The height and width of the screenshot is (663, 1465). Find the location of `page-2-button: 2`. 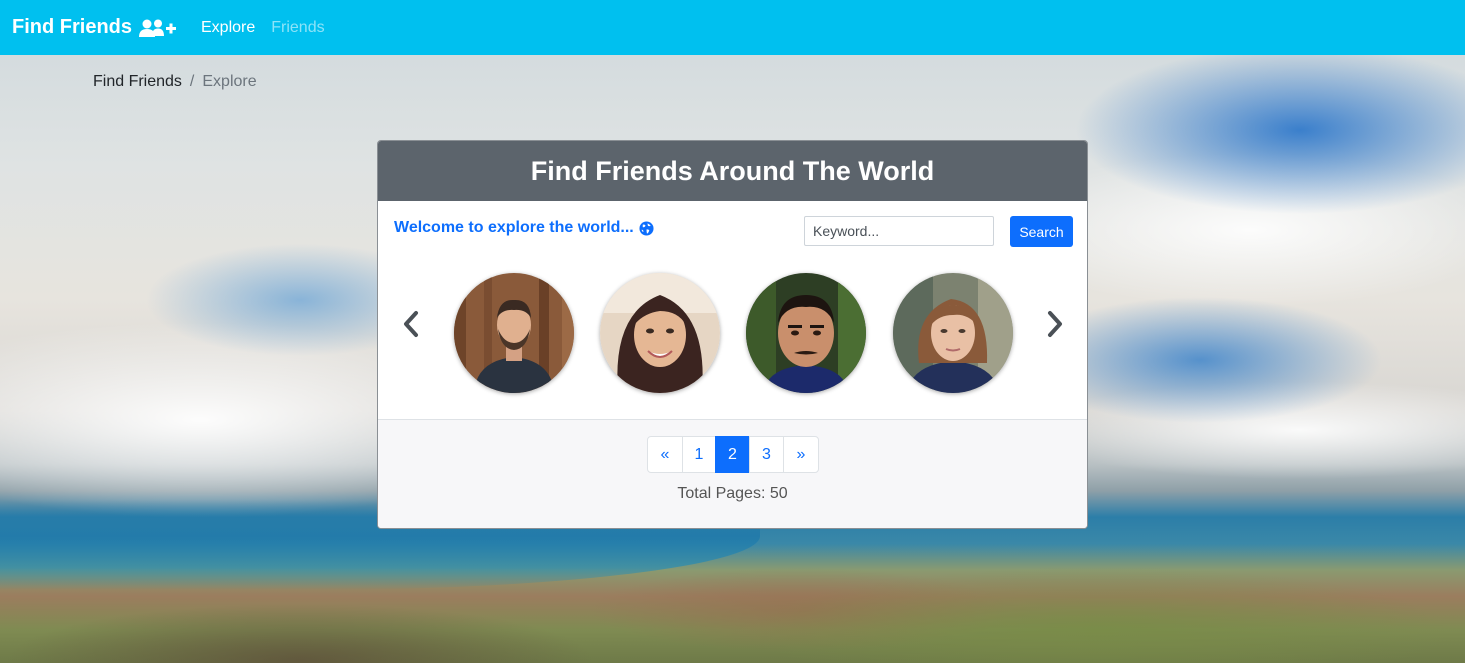

page-2-button: 2 is located at coordinates (732, 454).